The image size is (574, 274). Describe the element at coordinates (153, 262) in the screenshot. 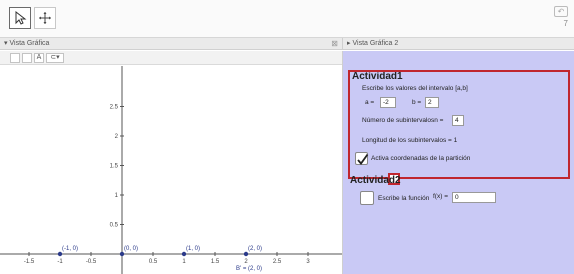

I see `x-tick-label: 0.5` at that location.